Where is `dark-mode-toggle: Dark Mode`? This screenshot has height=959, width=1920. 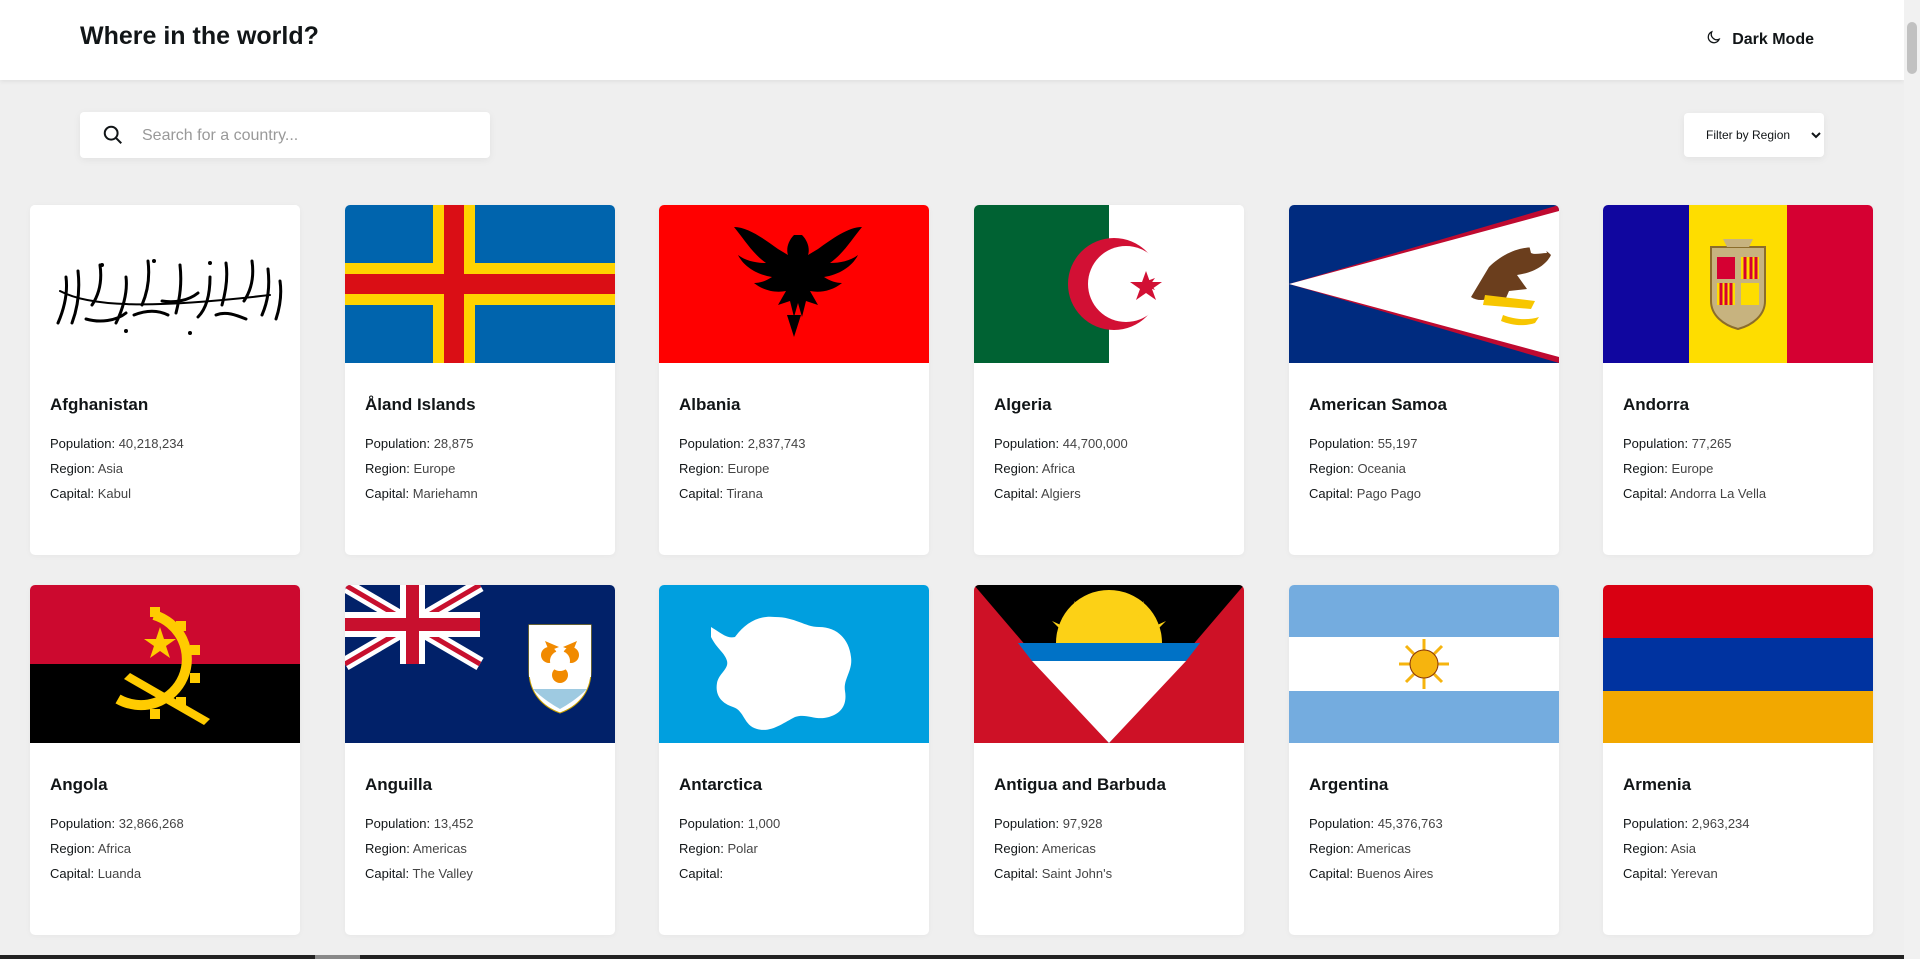
dark-mode-toggle: Dark Mode is located at coordinates (1759, 40).